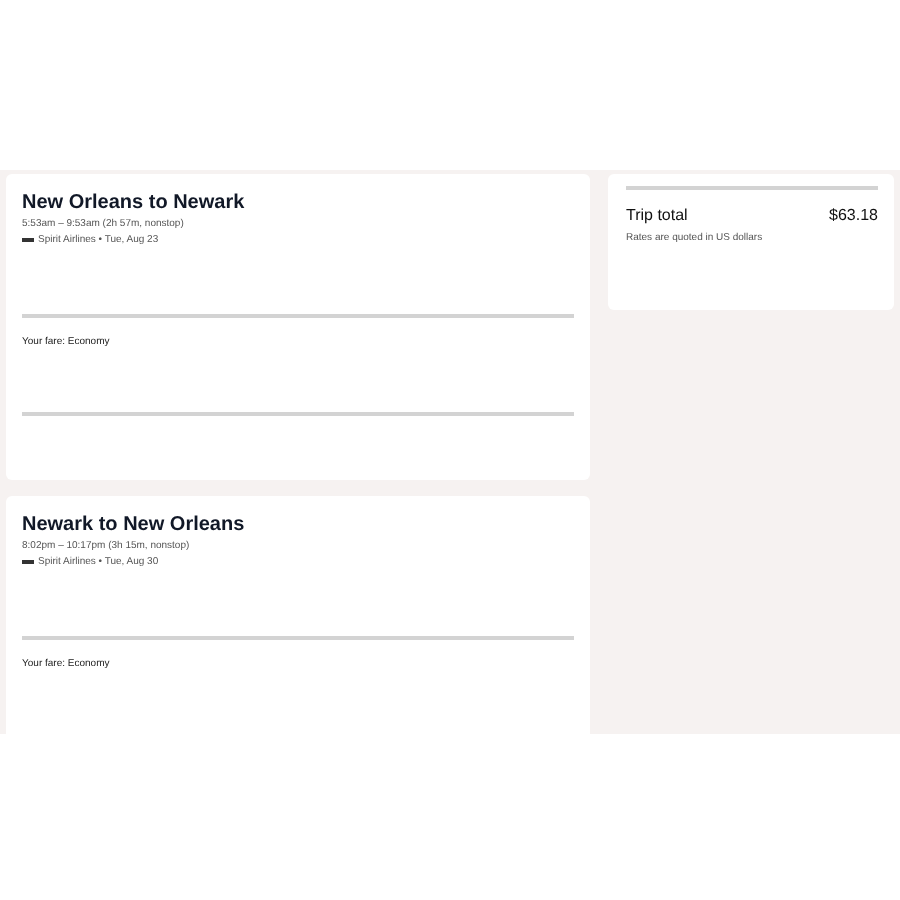  What do you see at coordinates (657, 215) in the screenshot?
I see `trip-total-label: Trip total` at bounding box center [657, 215].